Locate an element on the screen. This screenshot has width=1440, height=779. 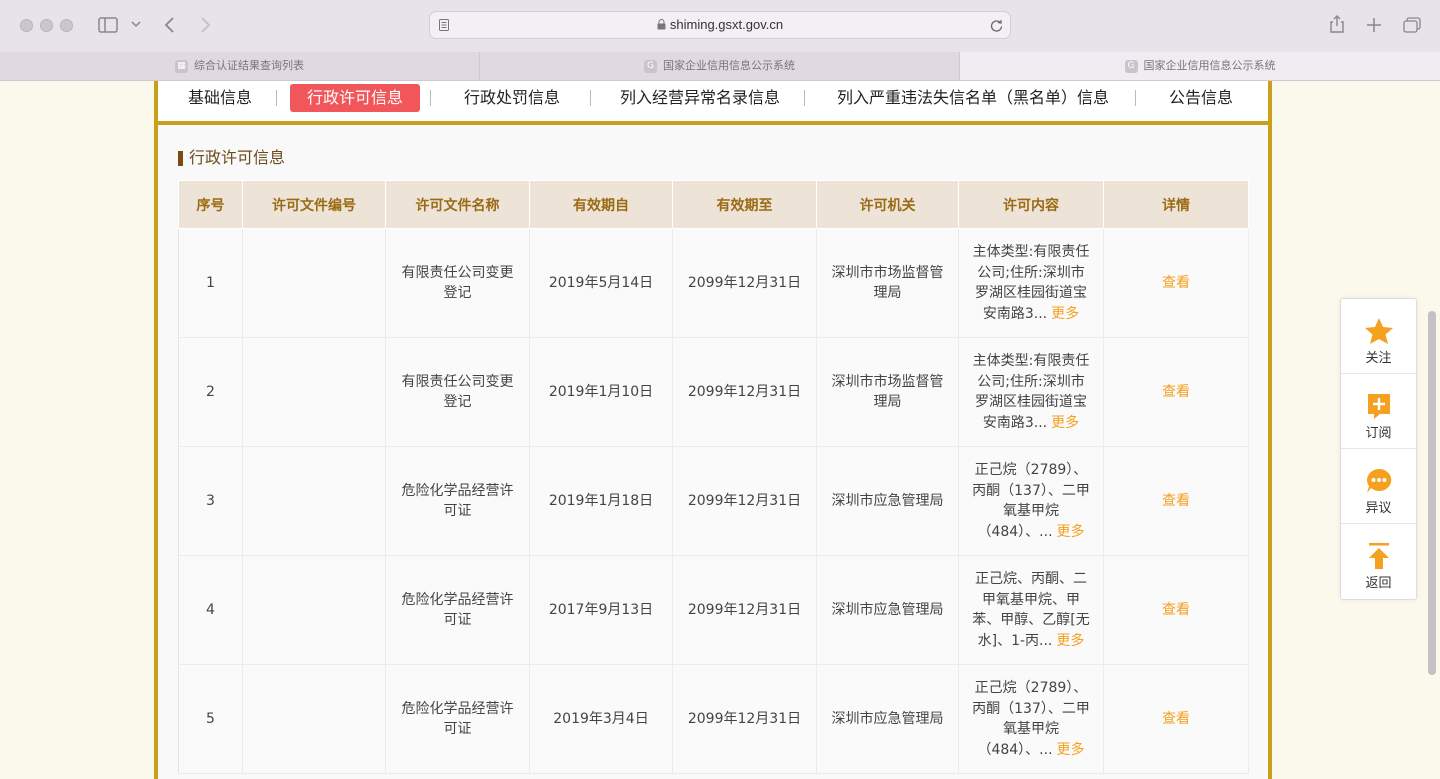
forward-arrow-icon is located at coordinates (205, 25).